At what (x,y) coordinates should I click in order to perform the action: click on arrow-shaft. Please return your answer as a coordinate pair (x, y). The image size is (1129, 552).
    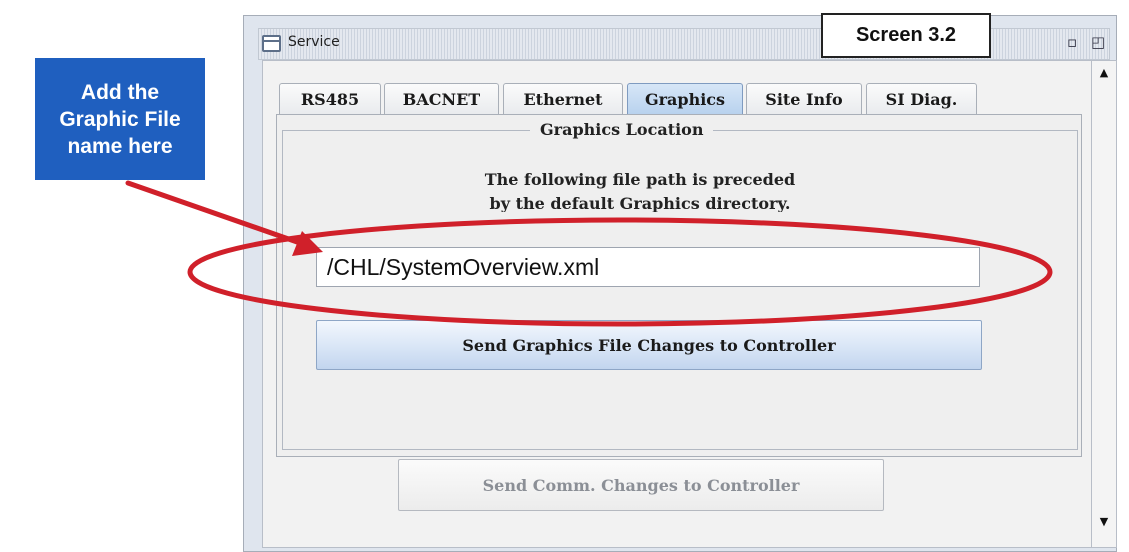
    Looking at the image, I should click on (214, 213).